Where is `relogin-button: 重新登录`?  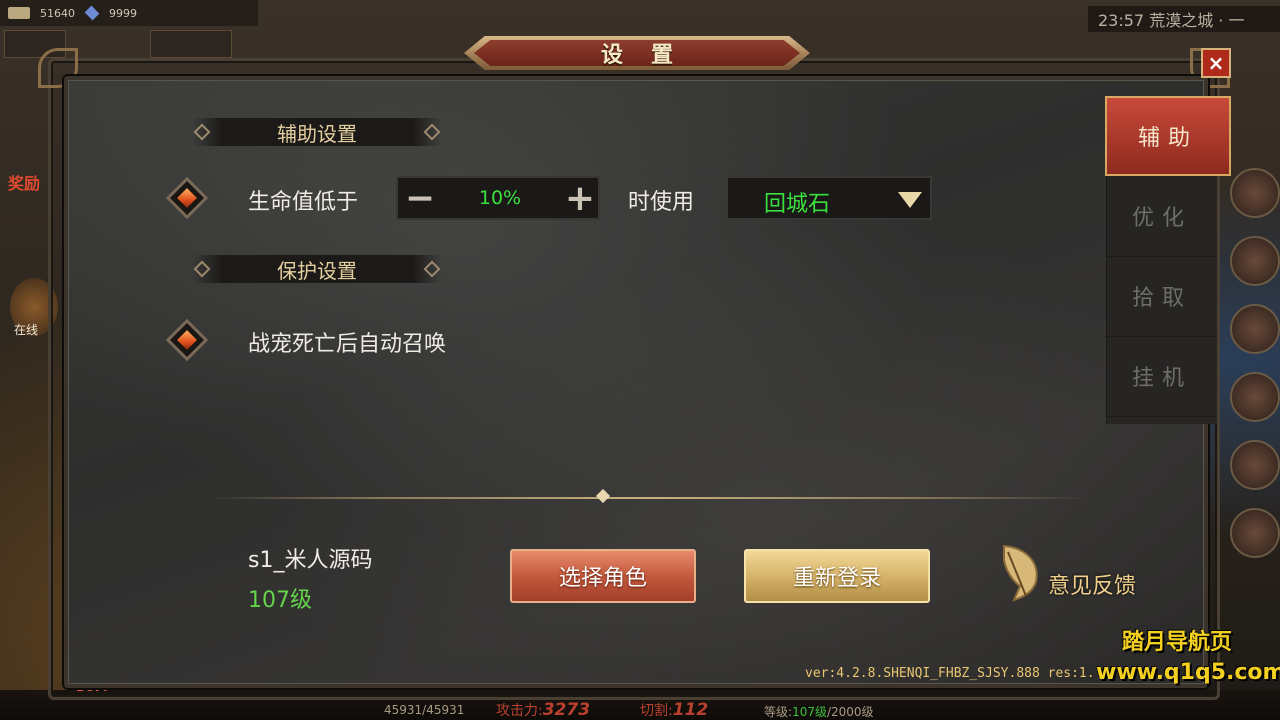
relogin-button: 重新登录 is located at coordinates (837, 576).